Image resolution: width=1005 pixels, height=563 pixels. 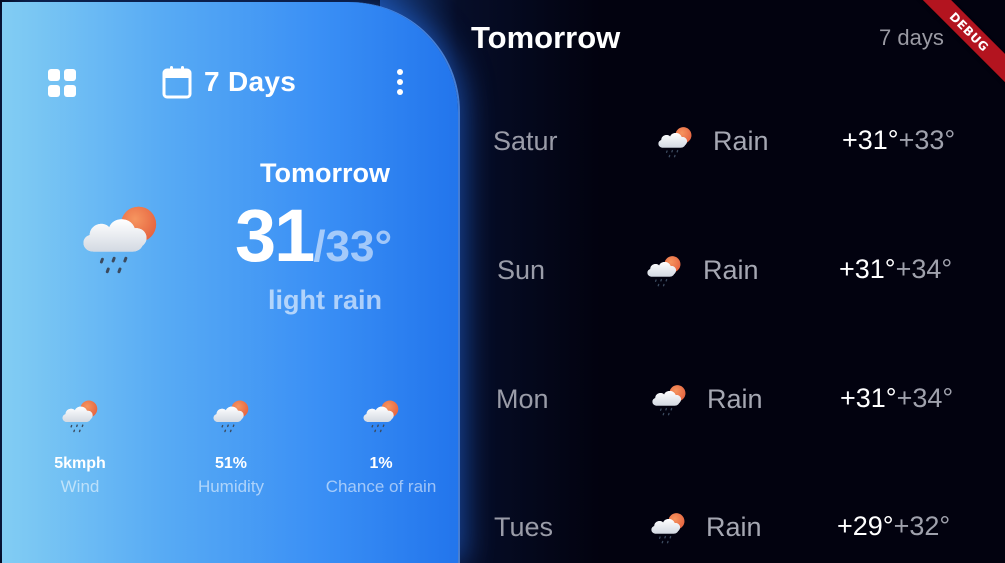 I want to click on day-temps: +29°+32°, so click(x=893, y=526).